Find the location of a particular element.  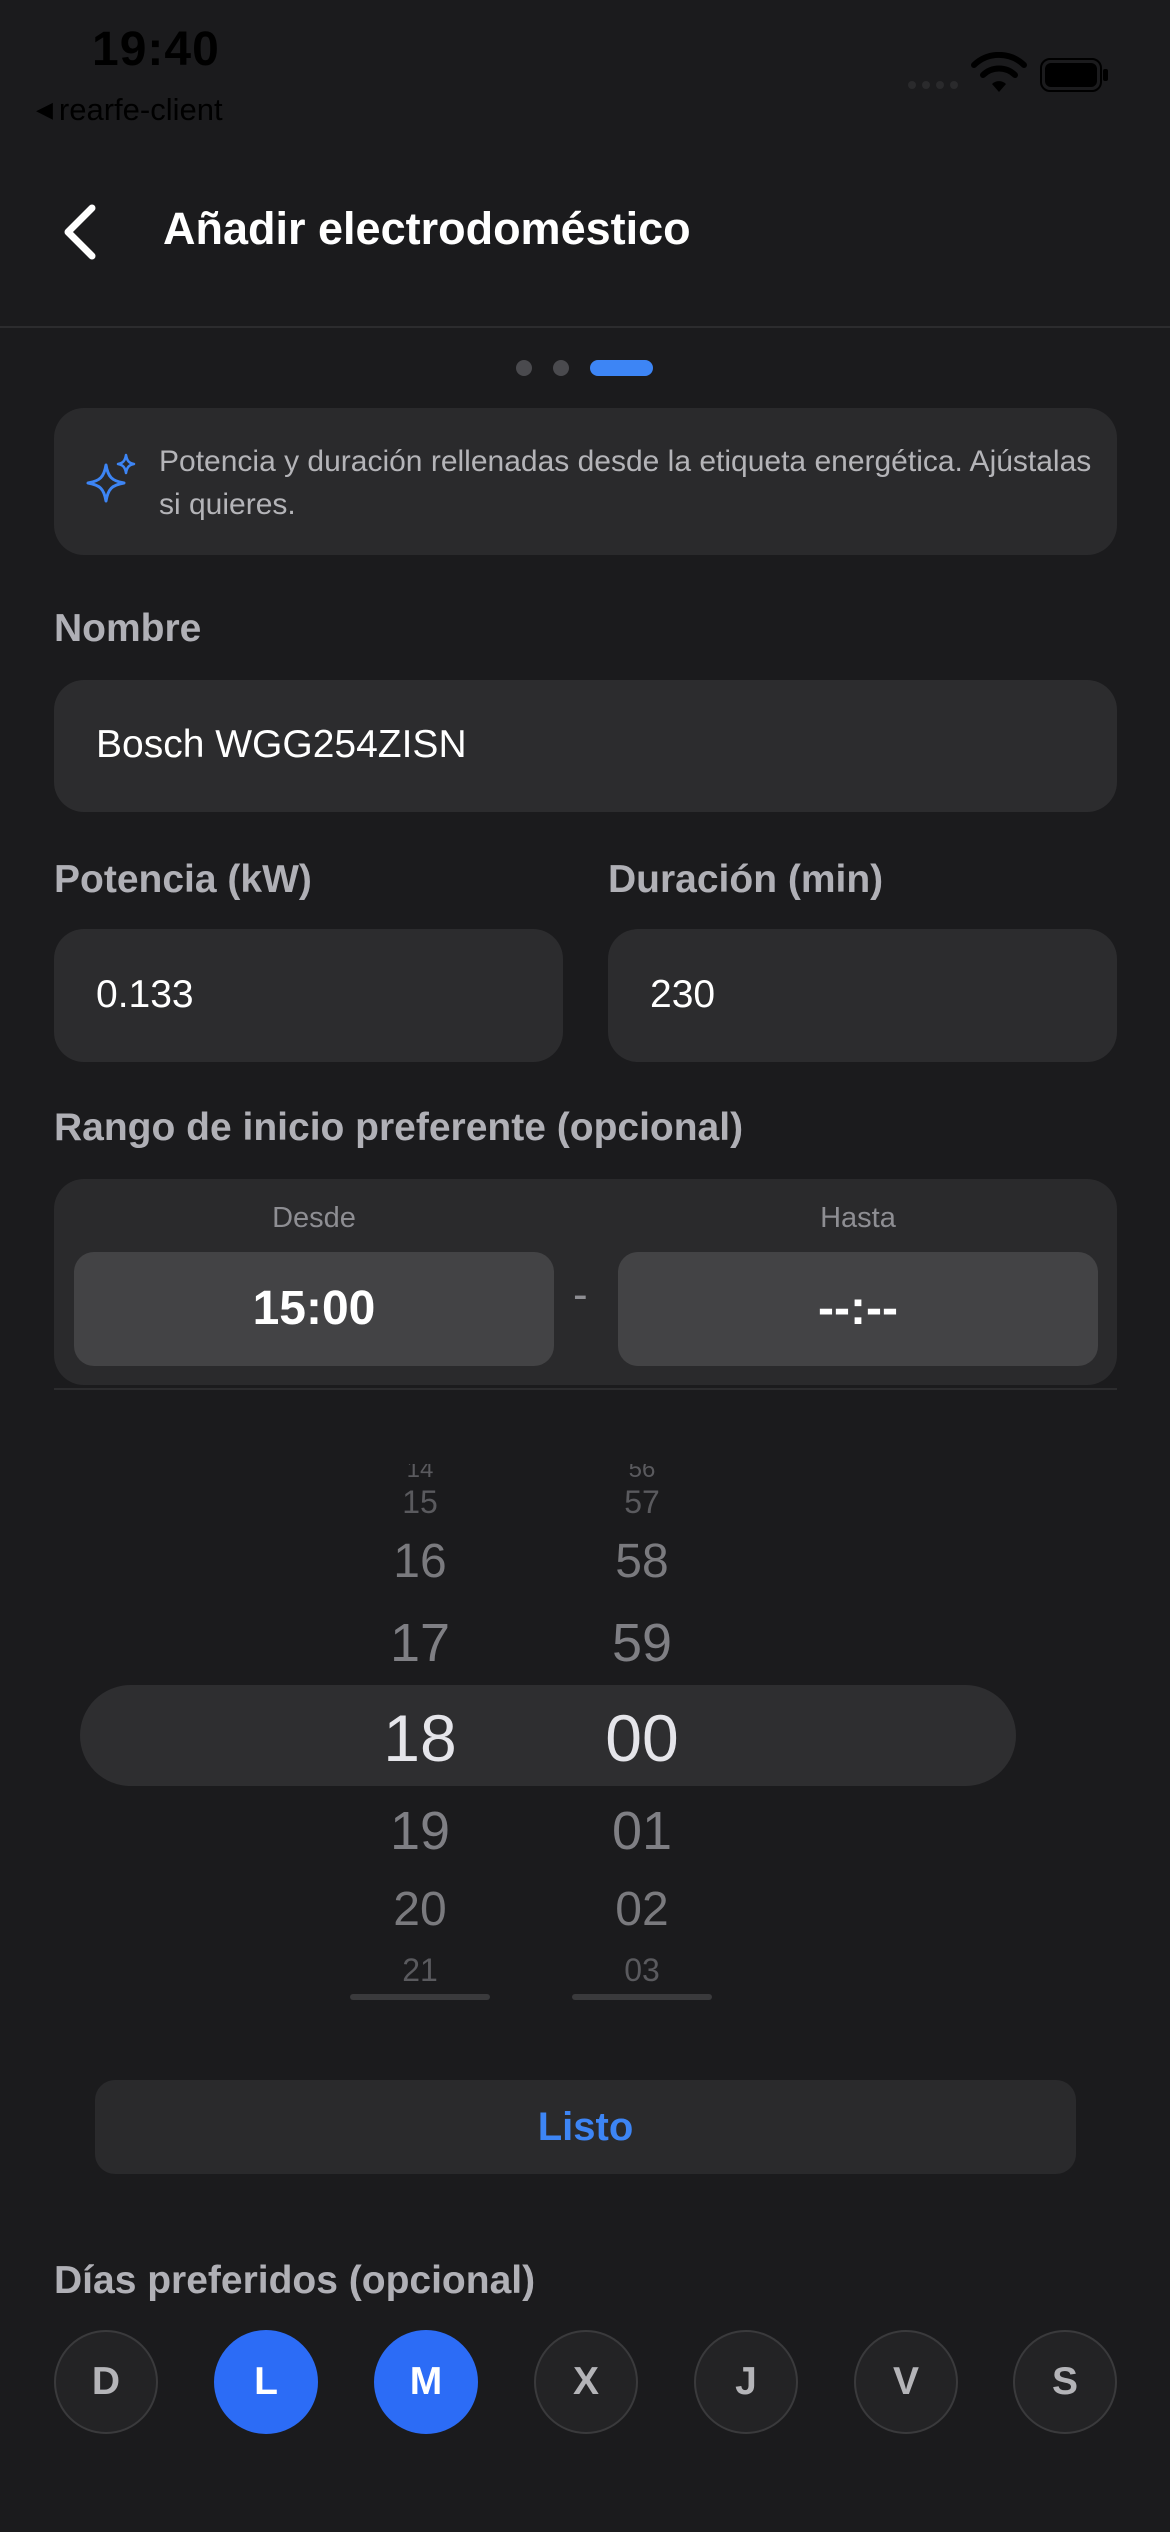

duration-value: 230 is located at coordinates (683, 994).